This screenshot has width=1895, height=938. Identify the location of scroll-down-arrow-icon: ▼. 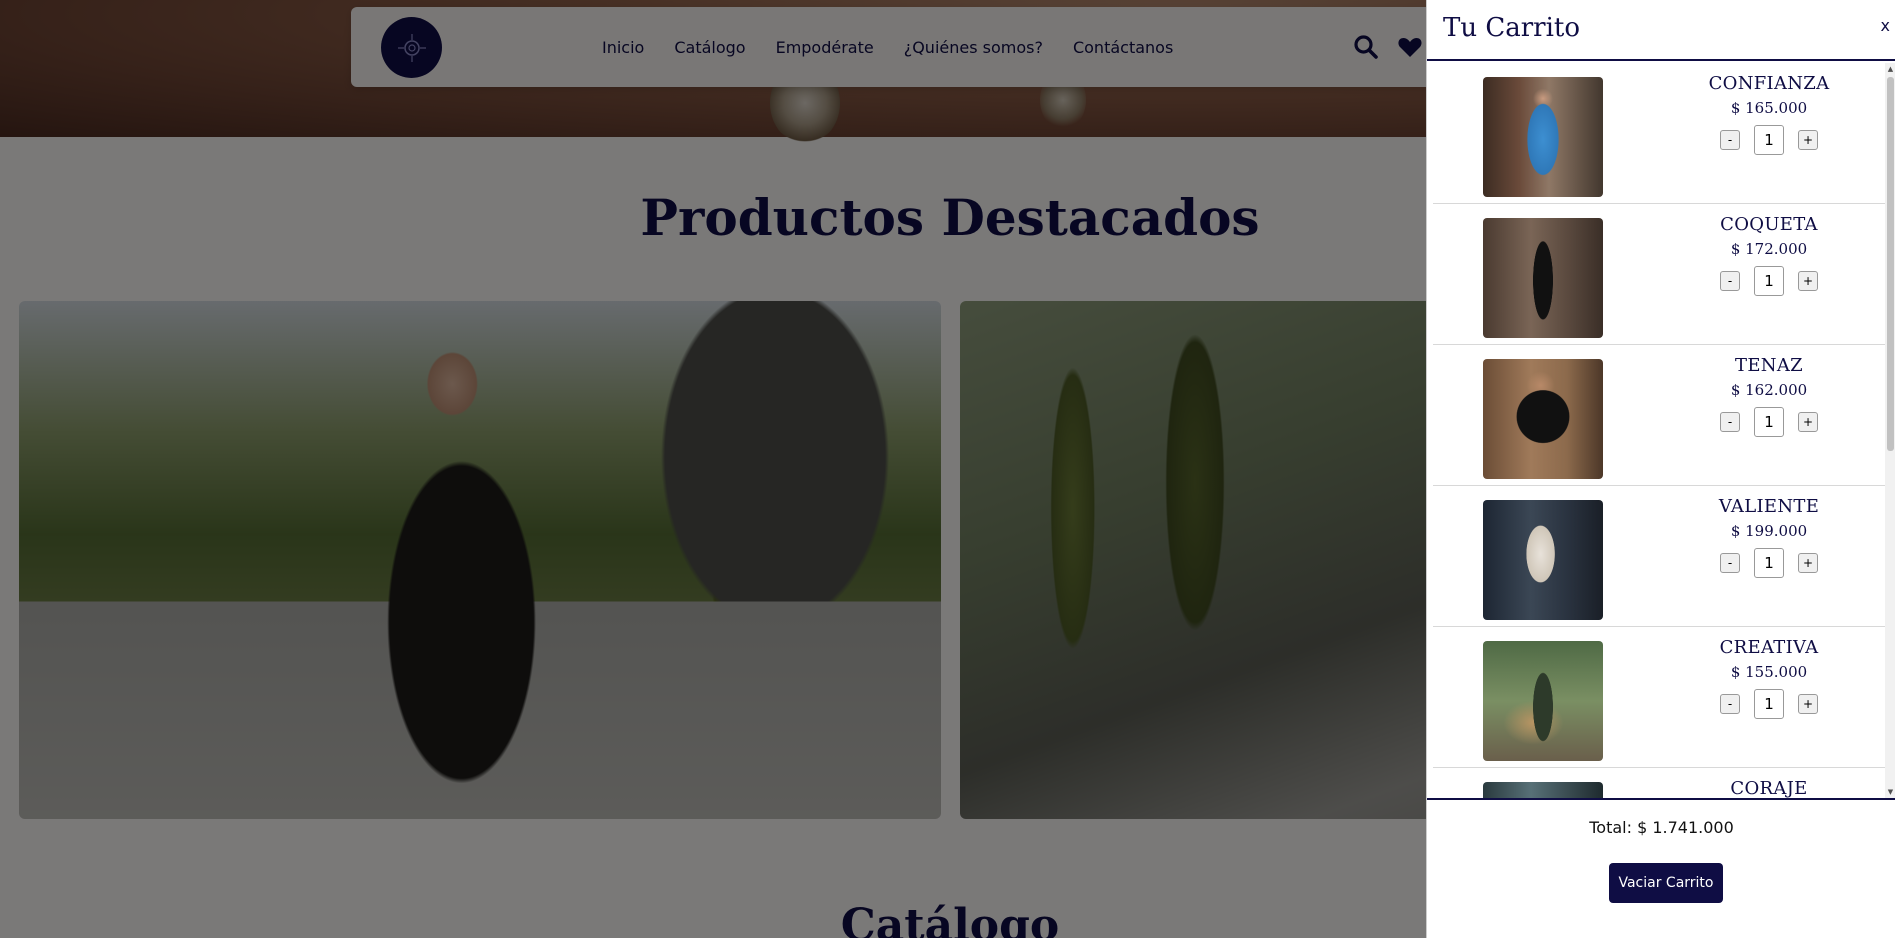
(1890, 792).